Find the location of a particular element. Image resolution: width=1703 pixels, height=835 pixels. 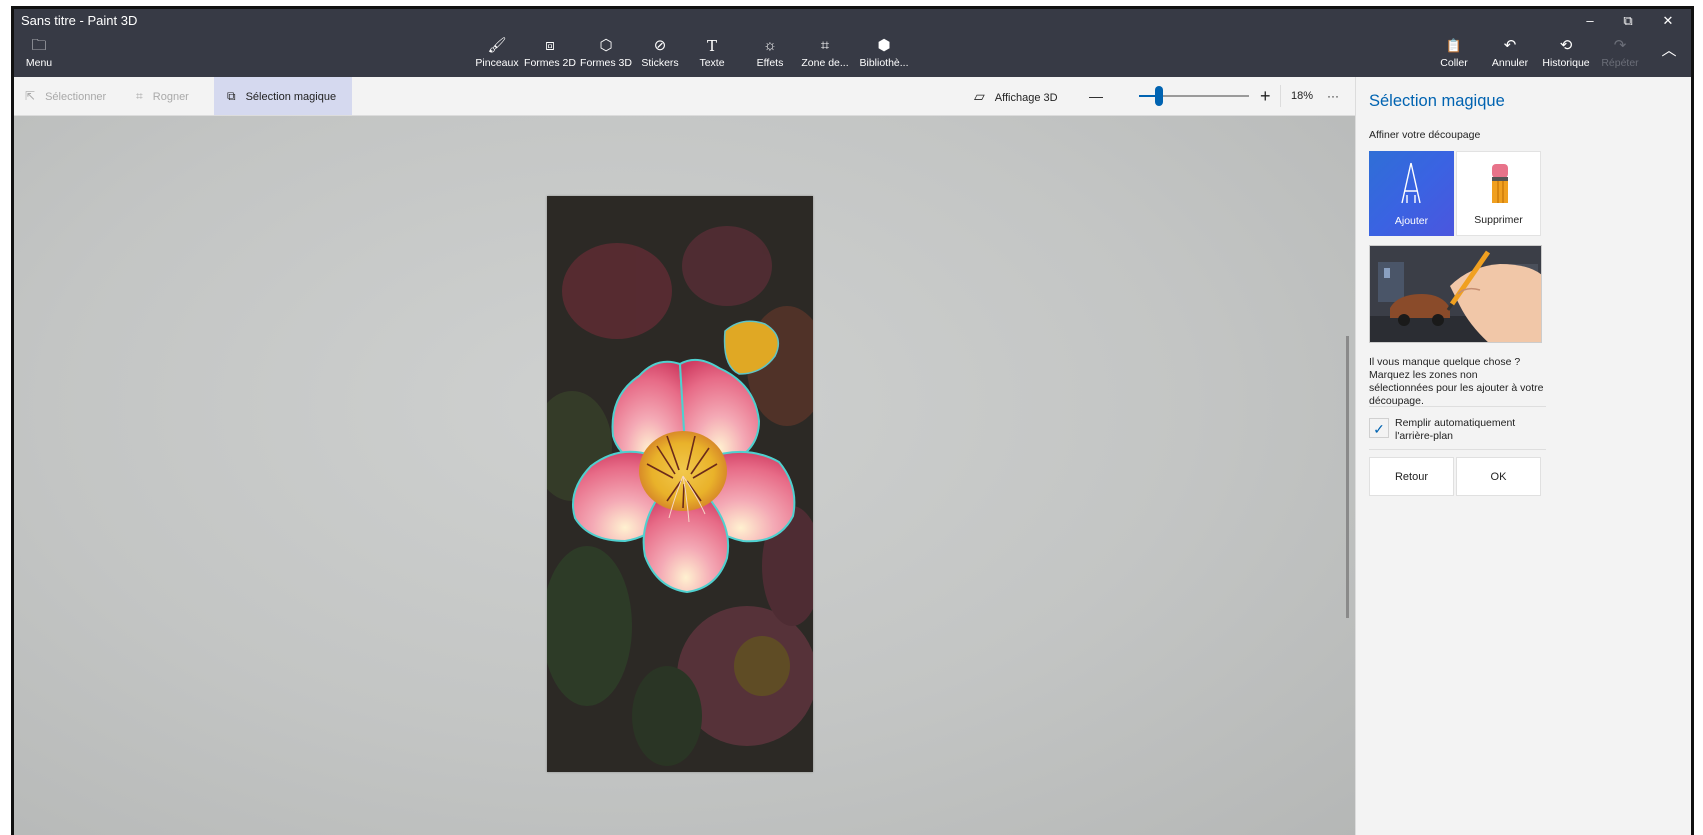

crop-label: Rogner is located at coordinates (170, 97).